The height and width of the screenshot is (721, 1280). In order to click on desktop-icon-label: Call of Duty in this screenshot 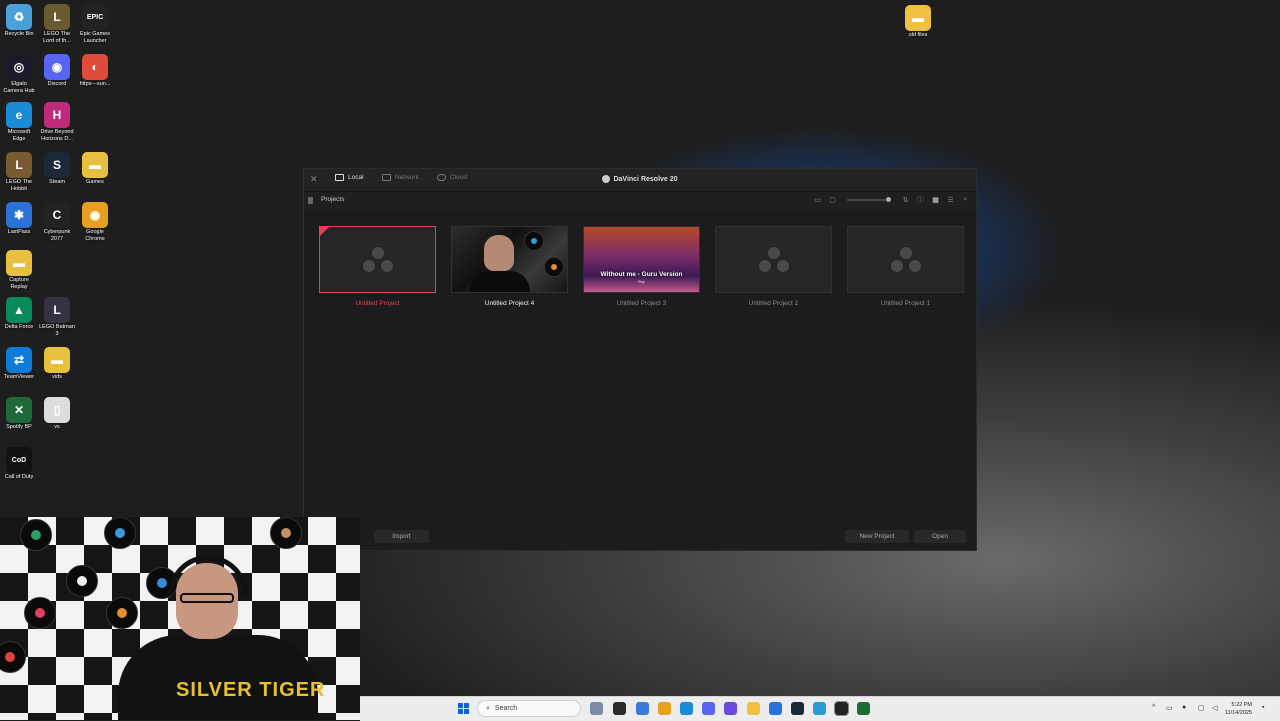, I will do `click(19, 477)`.